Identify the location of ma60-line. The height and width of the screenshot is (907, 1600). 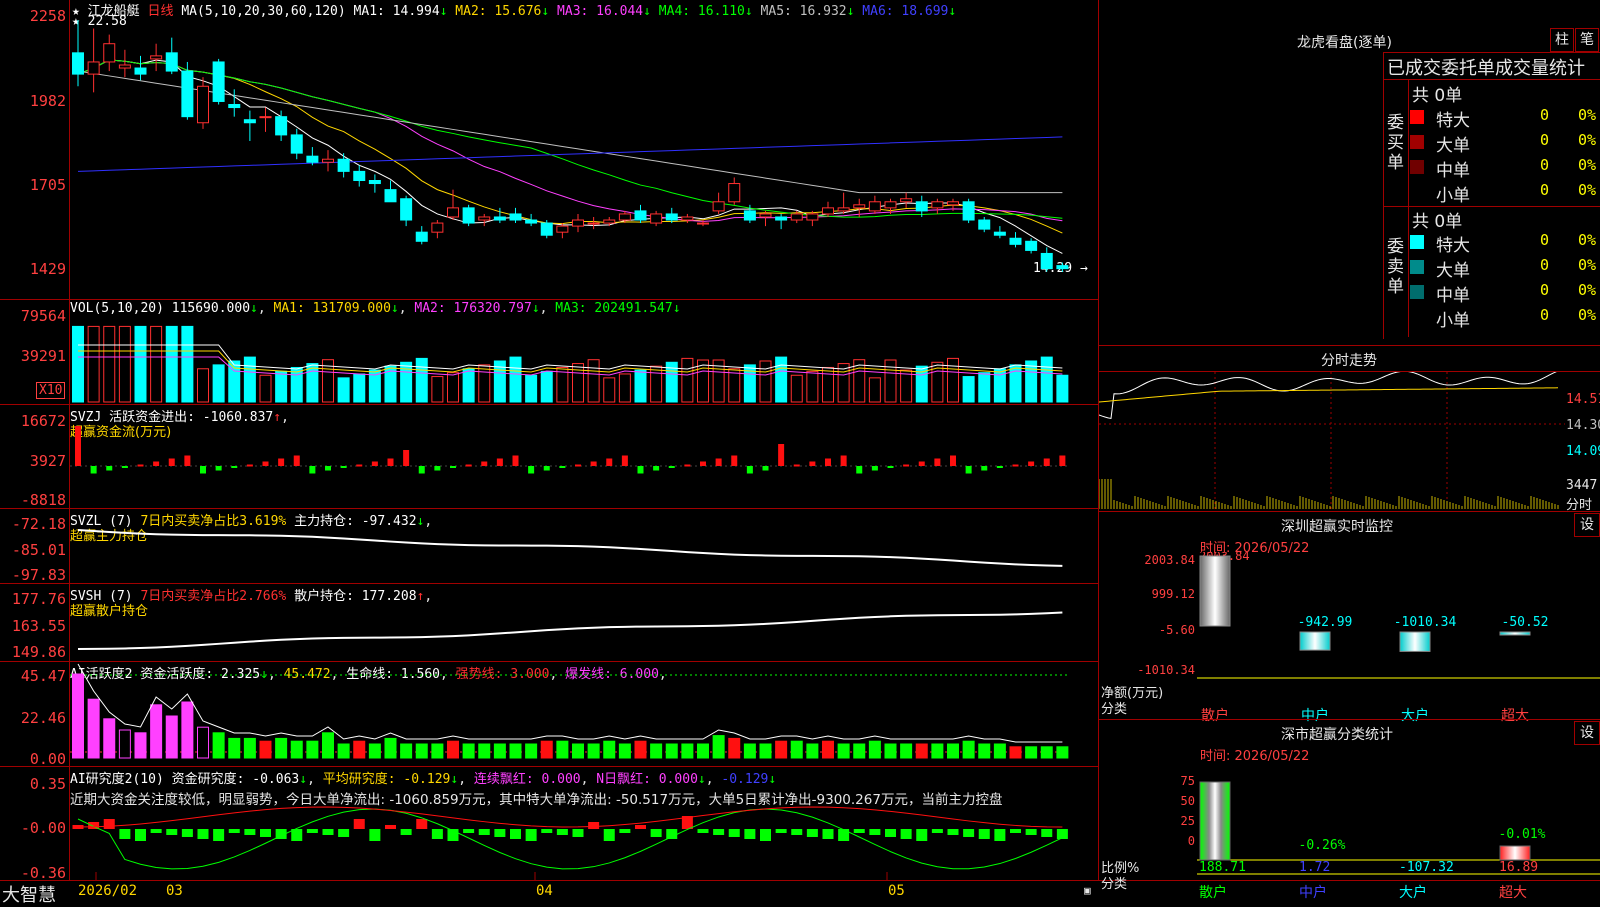
(570, 132).